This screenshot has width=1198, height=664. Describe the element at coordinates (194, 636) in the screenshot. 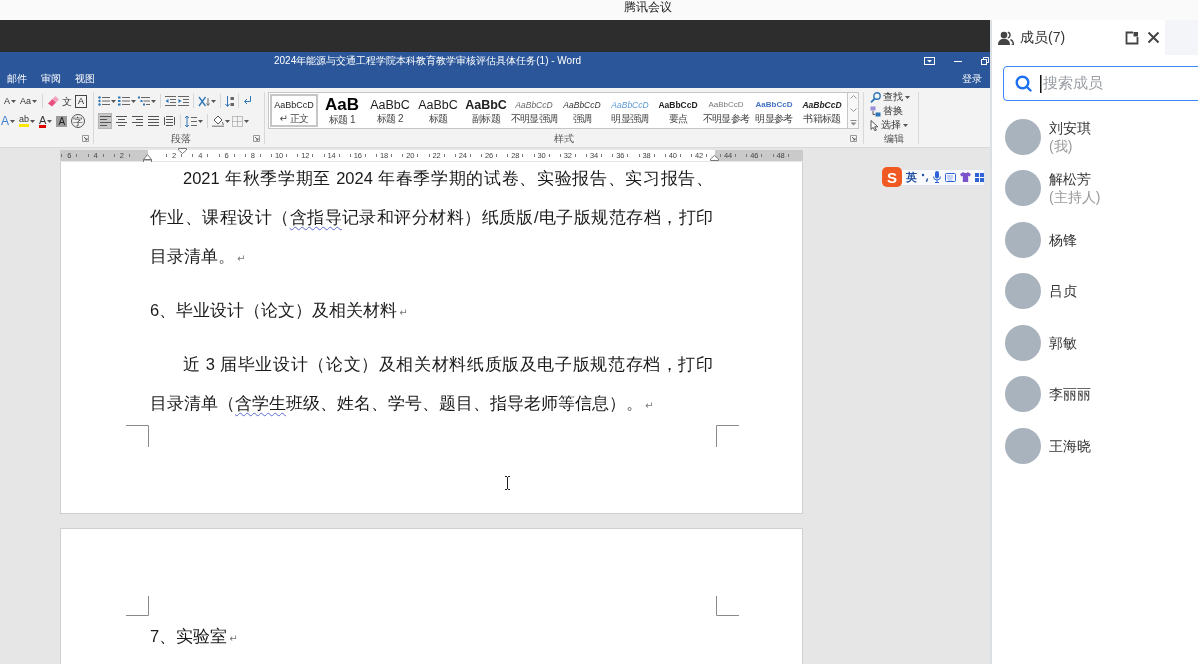

I see `paragraph-text: 7、实验室↵` at that location.